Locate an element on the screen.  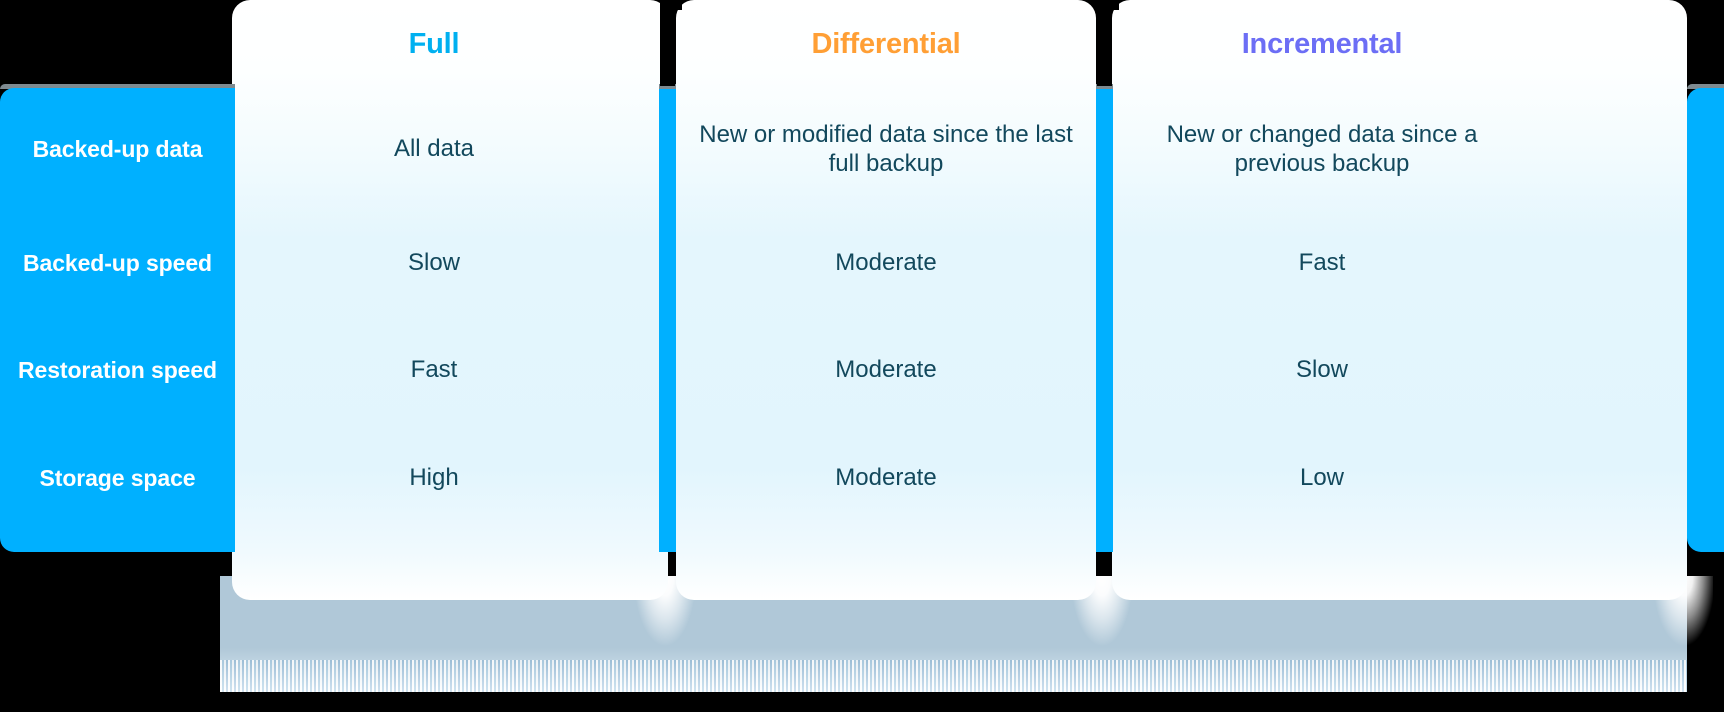
cell-differential-restoration-speed: Moderate is located at coordinates (886, 370).